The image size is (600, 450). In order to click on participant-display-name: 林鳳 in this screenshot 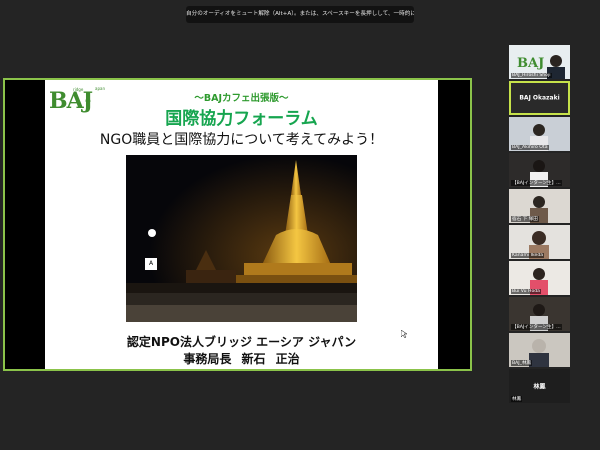, I will do `click(539, 387)`.